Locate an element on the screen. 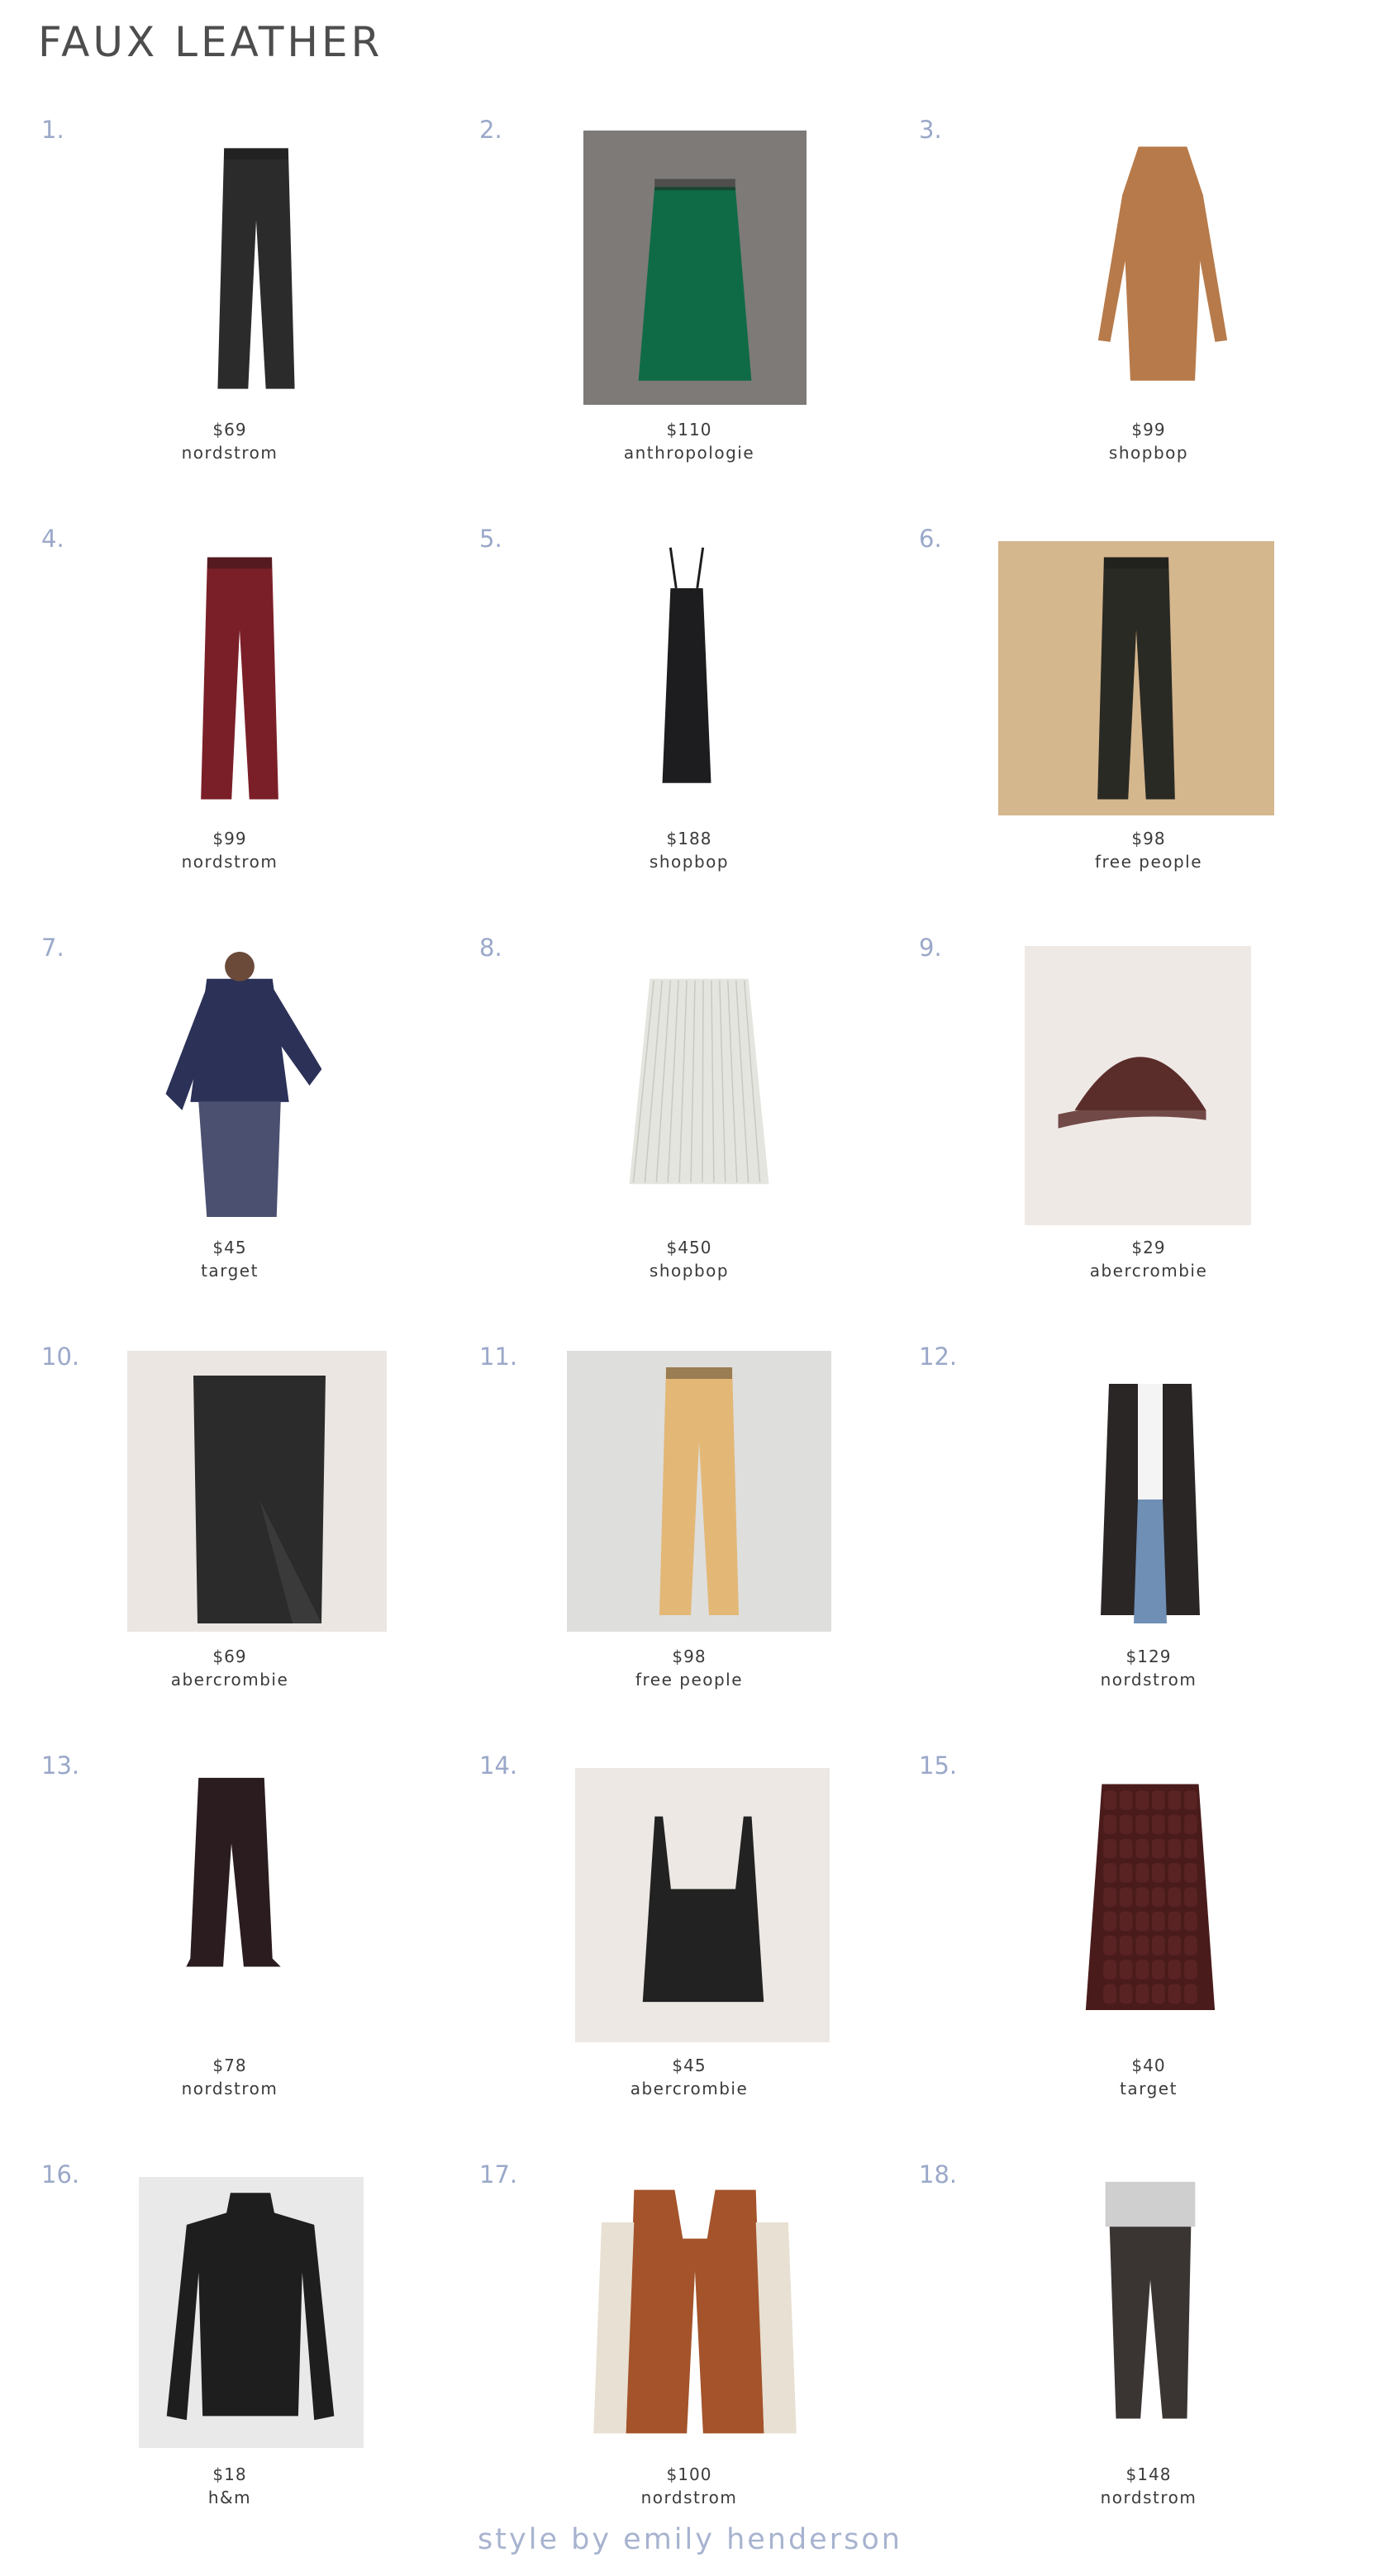 The width and height of the screenshot is (1380, 2576). product-card: 15. $40 target is located at coordinates (1148, 1956).